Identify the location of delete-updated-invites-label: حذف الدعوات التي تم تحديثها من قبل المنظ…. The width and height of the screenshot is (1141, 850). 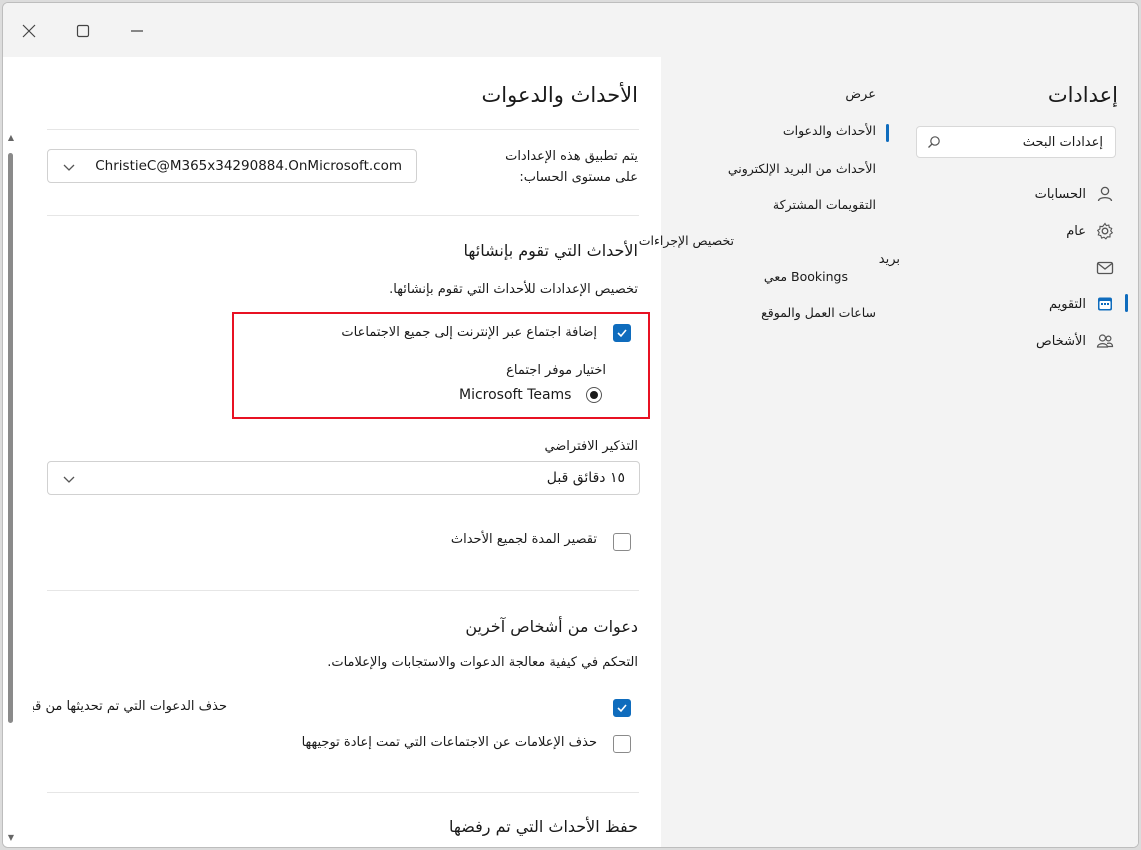
(130, 706).